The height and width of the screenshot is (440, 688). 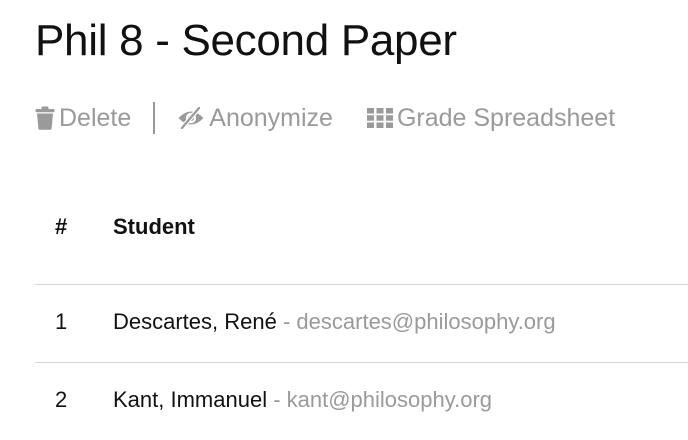 I want to click on column-header-number: #, so click(x=61, y=226).